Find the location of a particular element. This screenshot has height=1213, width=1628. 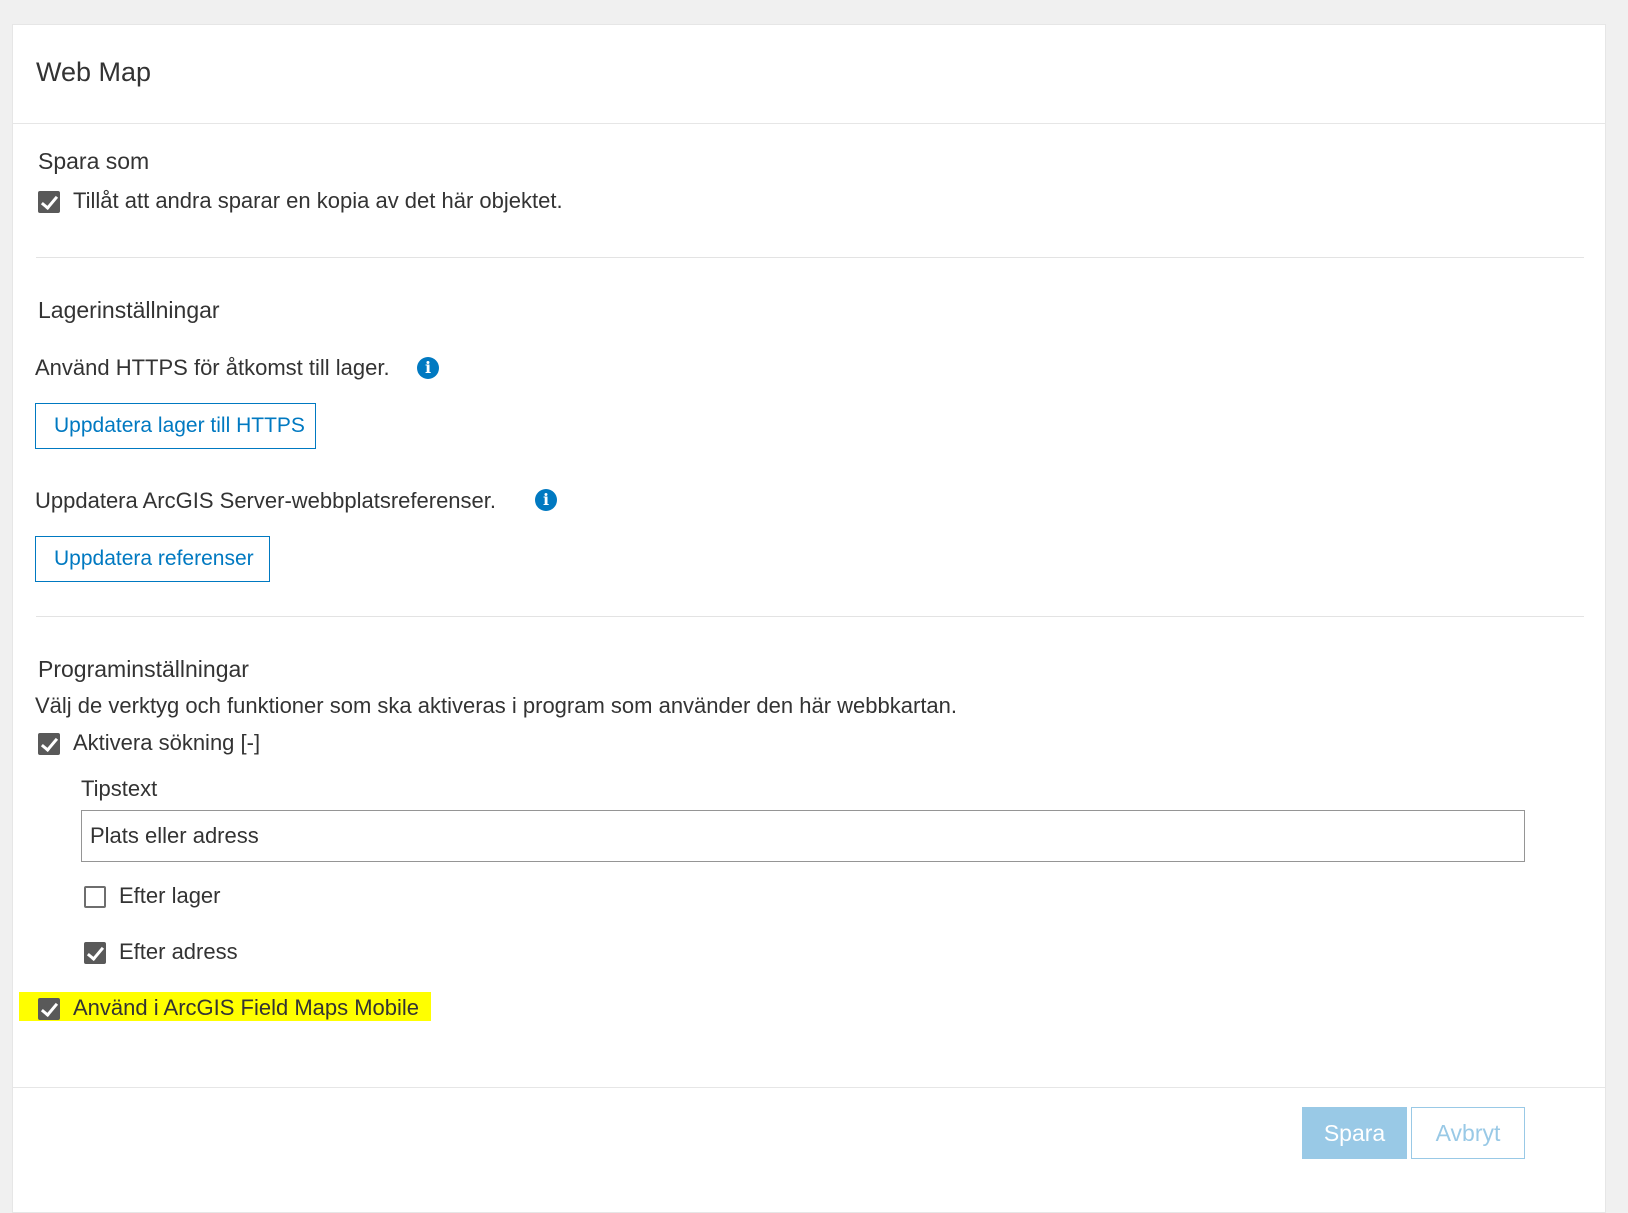

allow-copy-checkbox is located at coordinates (49, 202).